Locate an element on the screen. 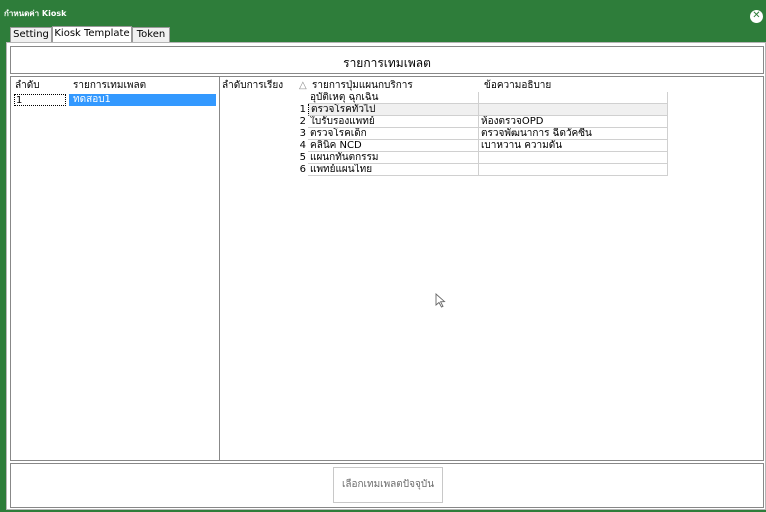 This screenshot has width=766, height=512. row-description: ตรวจพัฒนาการ ฉีดวัคซีน is located at coordinates (573, 134).